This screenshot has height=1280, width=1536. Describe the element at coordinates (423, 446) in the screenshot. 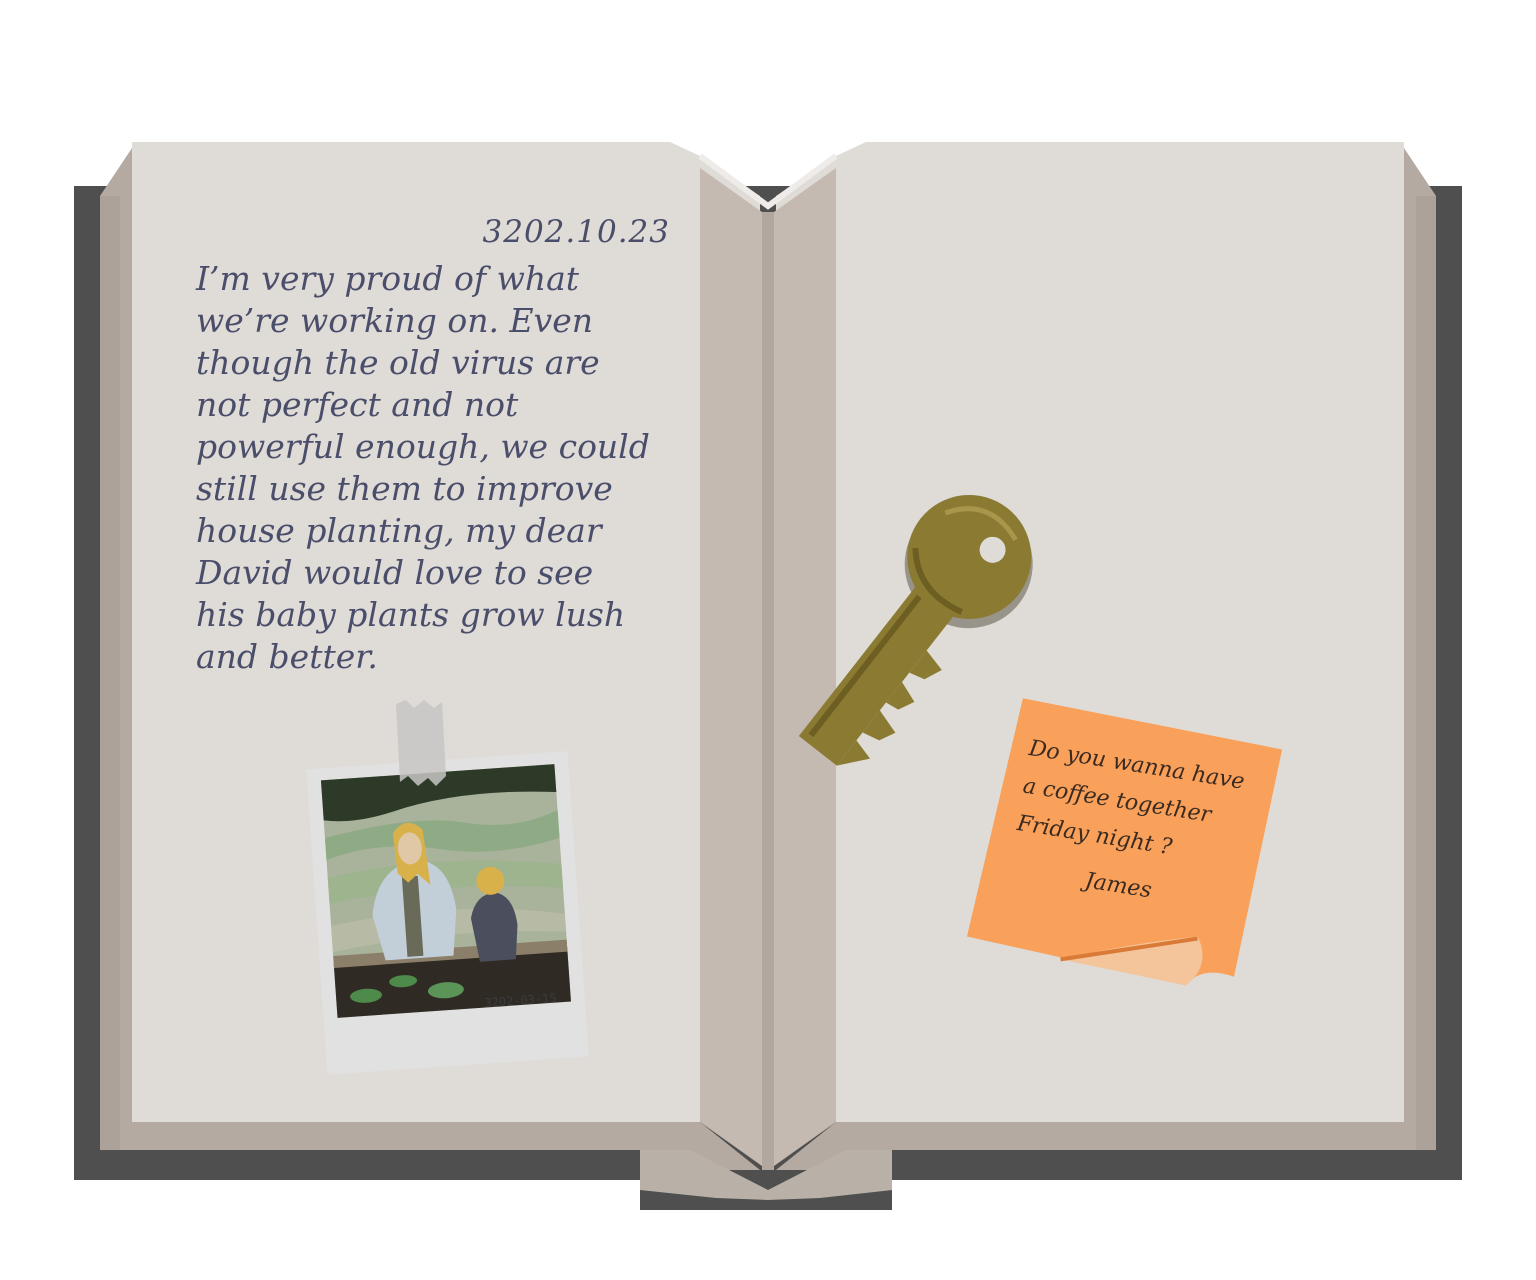

I see `diary-line: powerful enough, we could` at that location.